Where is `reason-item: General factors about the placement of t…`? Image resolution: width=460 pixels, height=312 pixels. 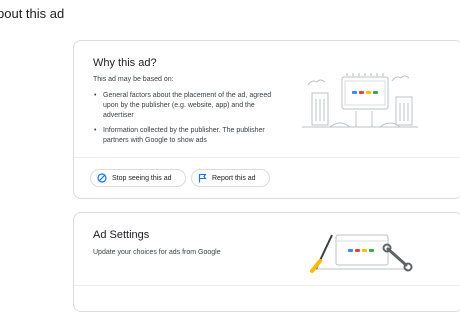
reason-item: General factors about the placement of t… is located at coordinates (183, 106).